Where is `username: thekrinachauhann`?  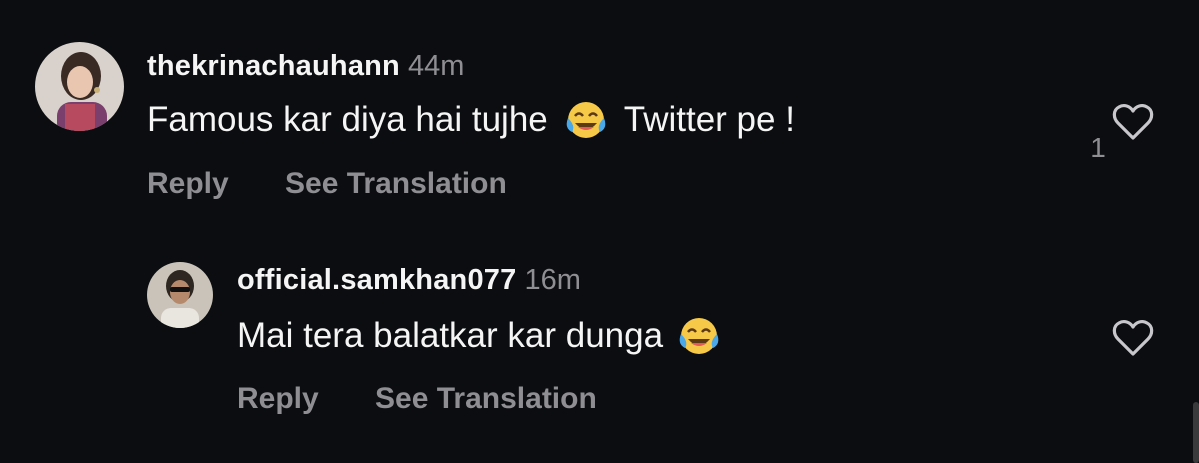
username: thekrinachauhann is located at coordinates (273, 66).